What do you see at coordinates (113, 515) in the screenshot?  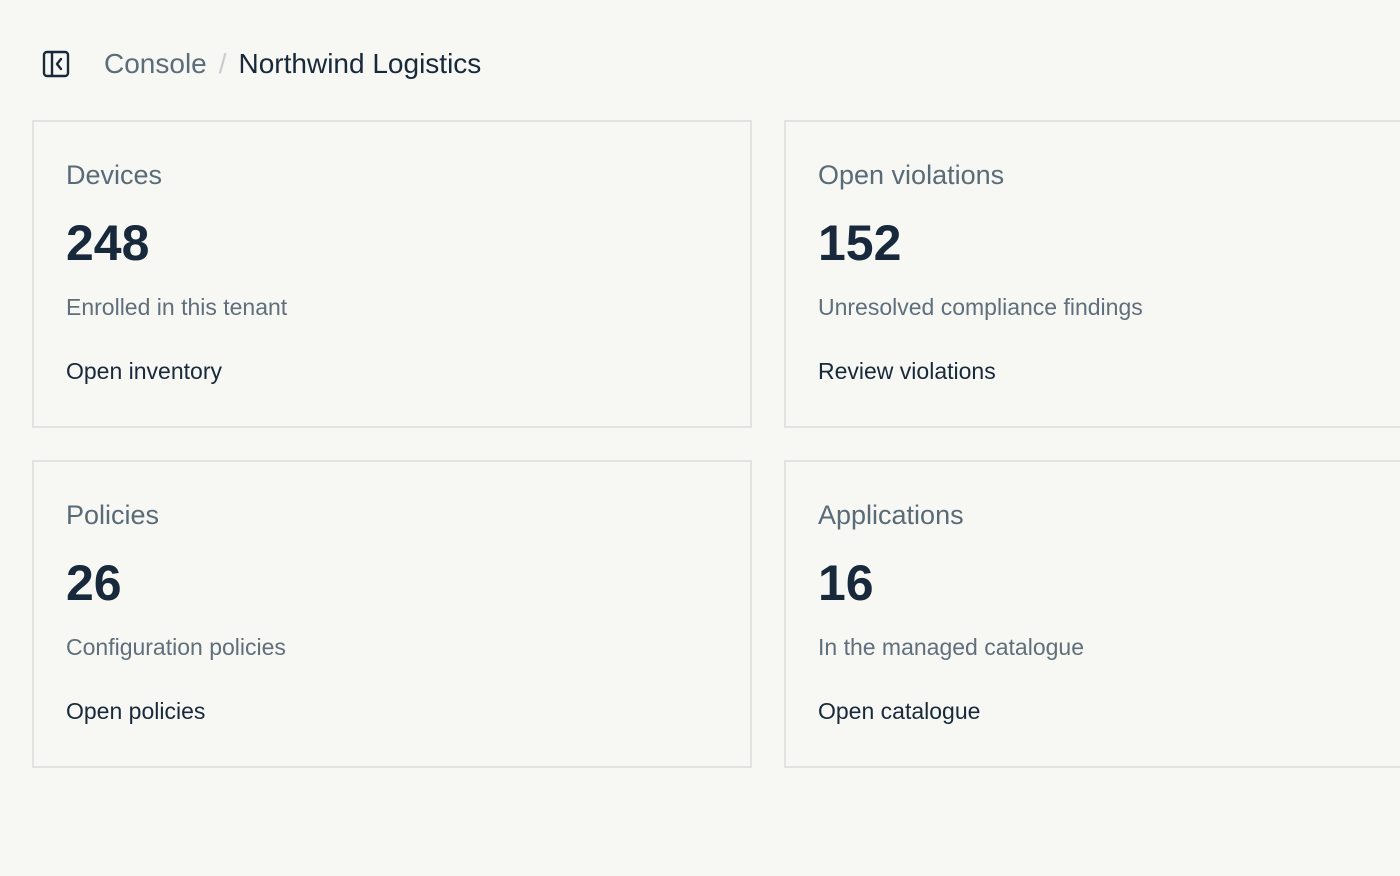 I see `card-title: Policies` at bounding box center [113, 515].